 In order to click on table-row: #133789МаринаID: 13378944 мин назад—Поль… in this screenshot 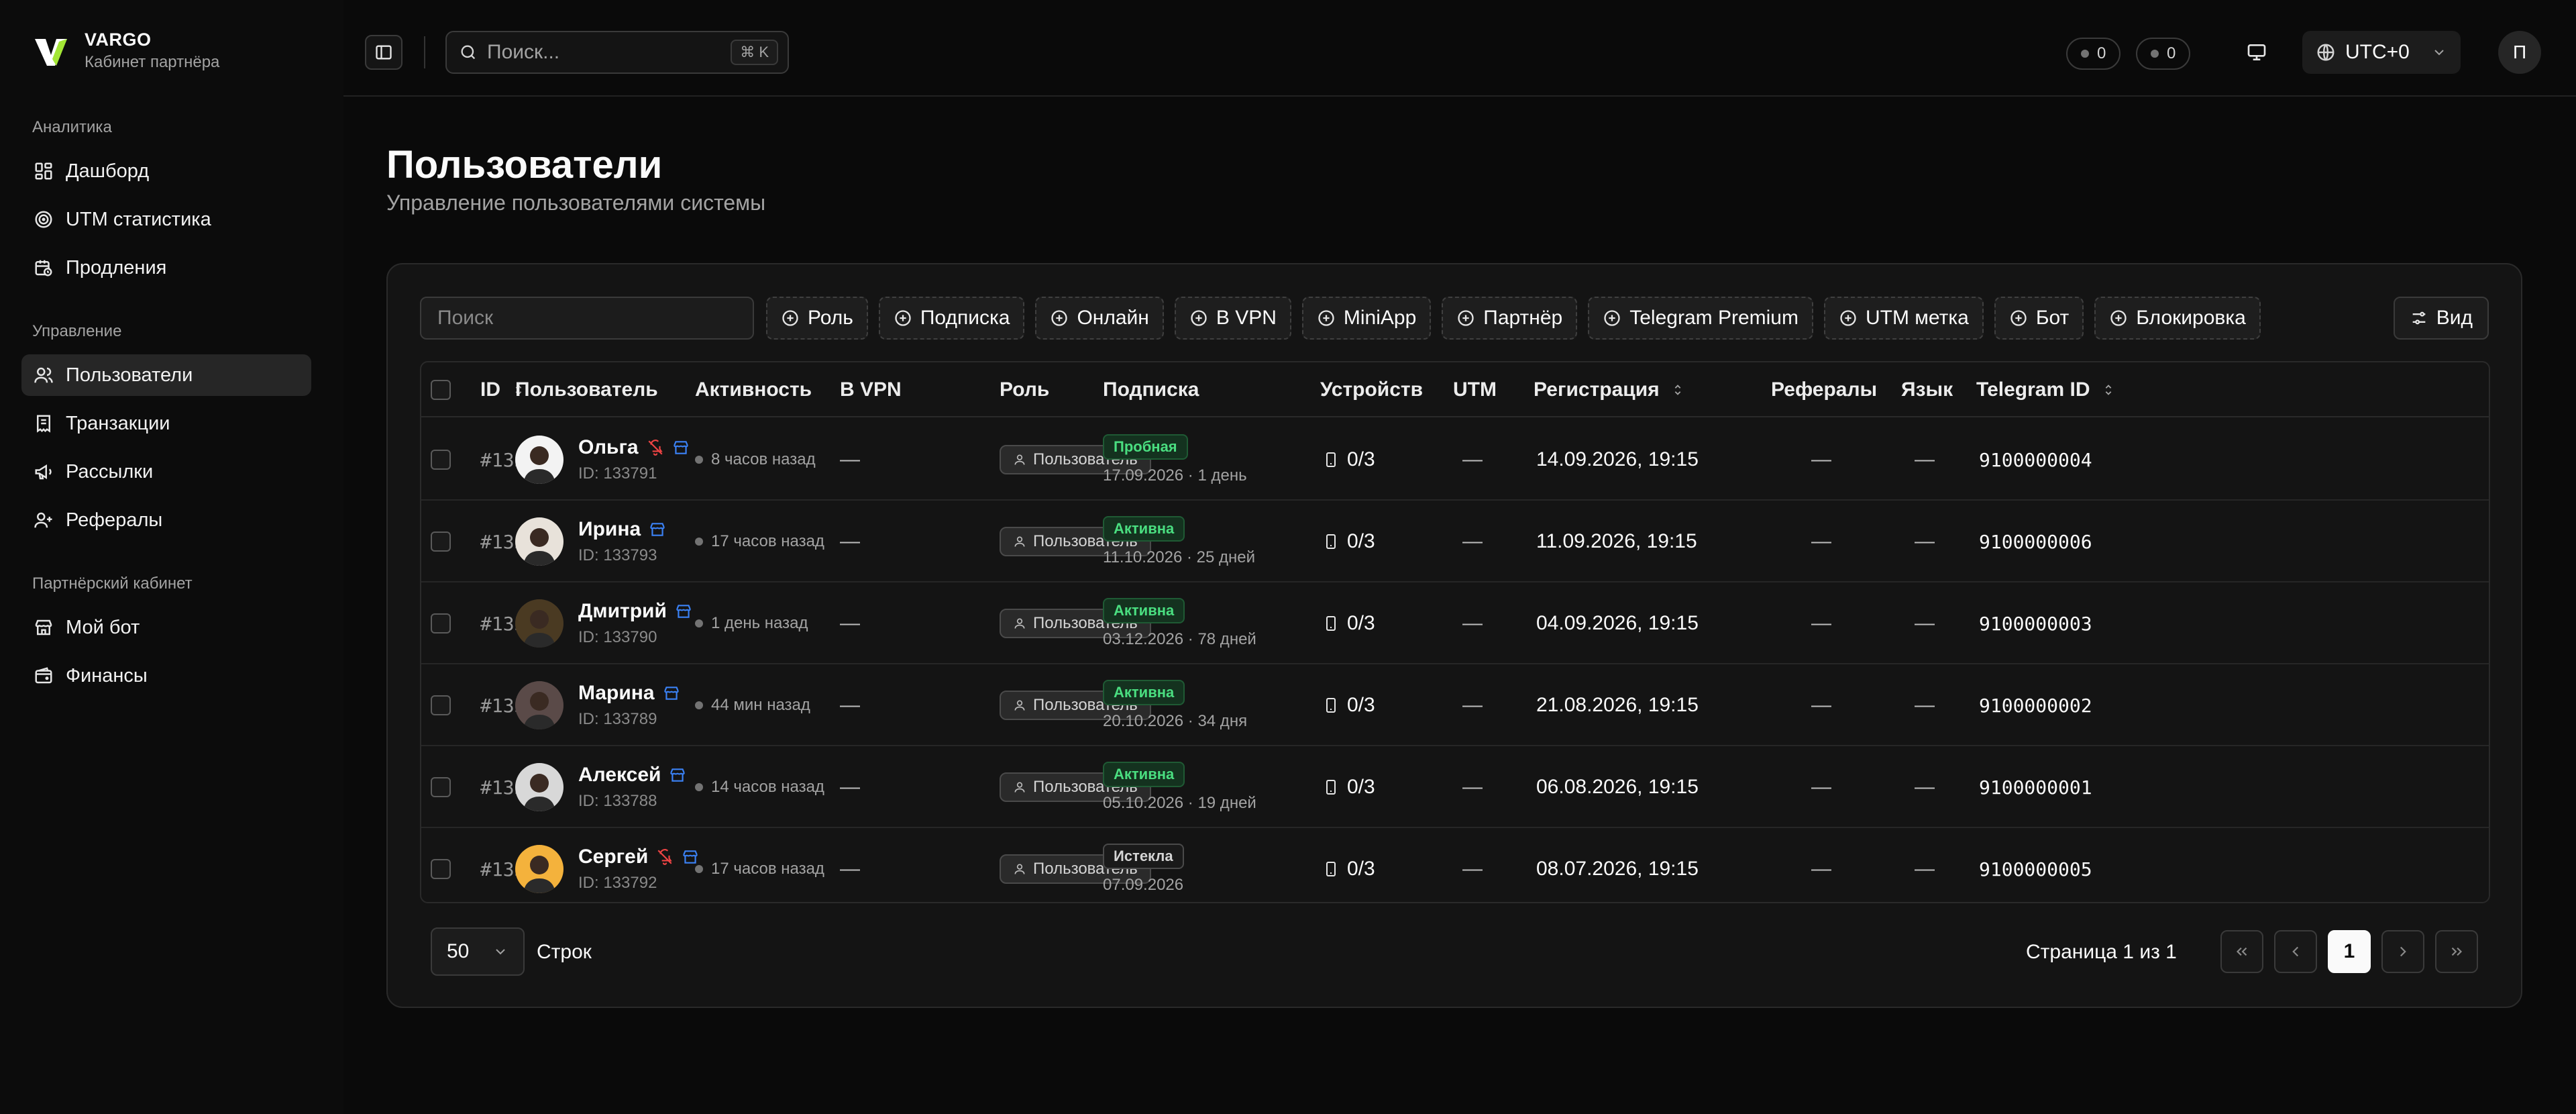, I will do `click(1455, 705)`.